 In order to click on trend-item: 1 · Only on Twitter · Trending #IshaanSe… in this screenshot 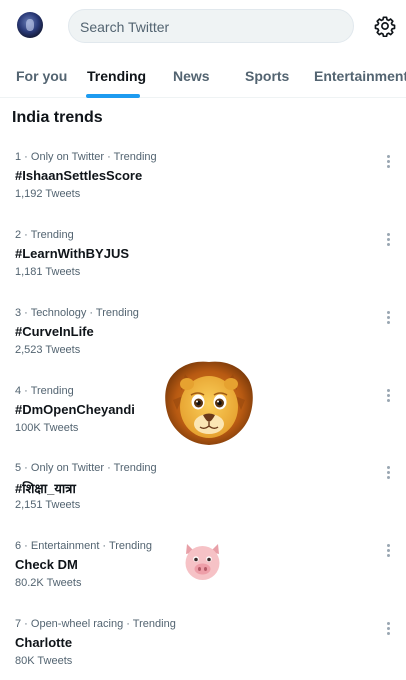, I will do `click(203, 190)`.